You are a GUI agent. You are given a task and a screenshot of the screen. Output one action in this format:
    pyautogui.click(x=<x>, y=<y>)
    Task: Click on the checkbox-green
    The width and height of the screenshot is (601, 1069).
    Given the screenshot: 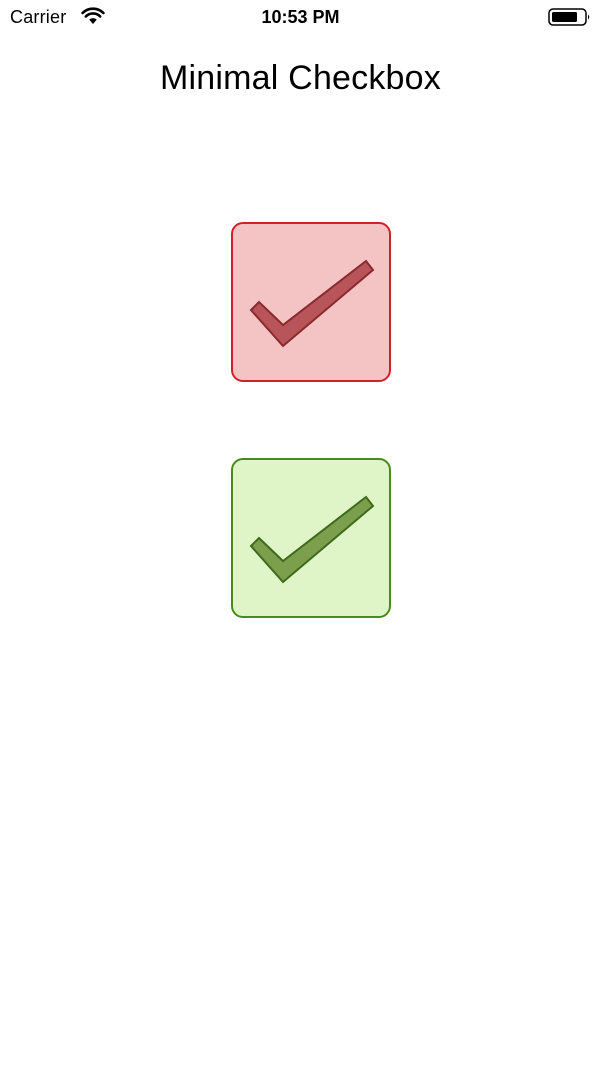 What is the action you would take?
    pyautogui.click(x=311, y=538)
    